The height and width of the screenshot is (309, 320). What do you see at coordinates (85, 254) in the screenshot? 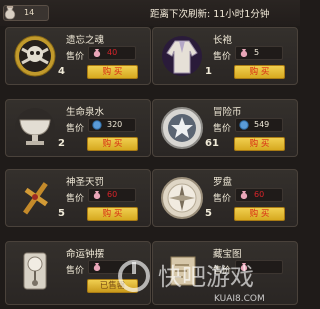
I see `item-name: 命运钟摆` at bounding box center [85, 254].